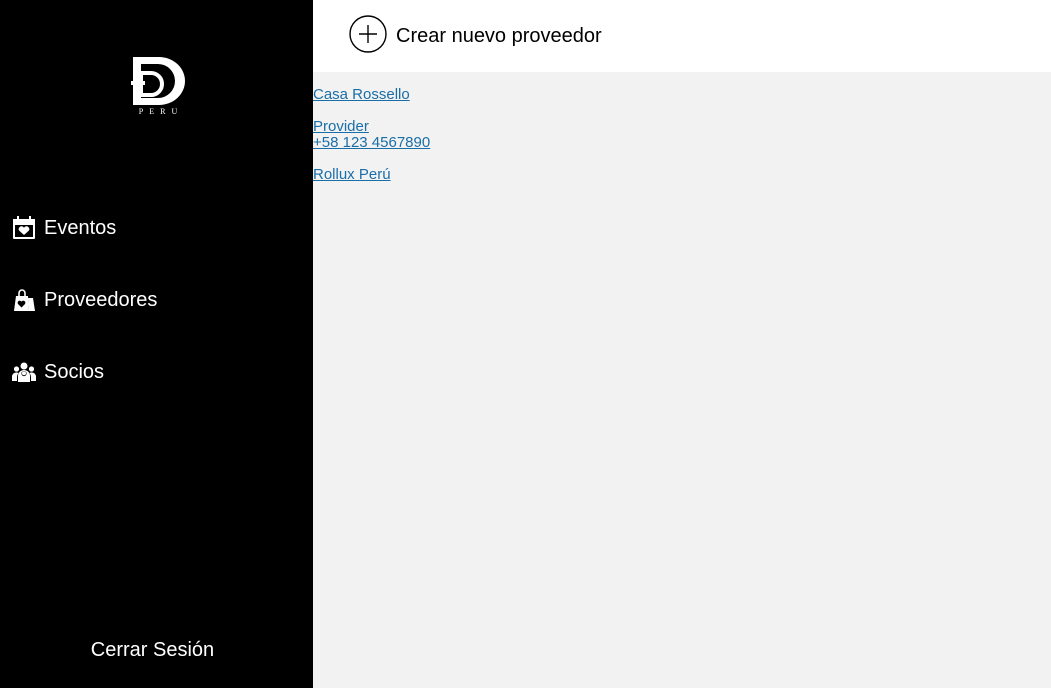  What do you see at coordinates (74, 371) in the screenshot?
I see `sidebar-item-label: Socios` at bounding box center [74, 371].